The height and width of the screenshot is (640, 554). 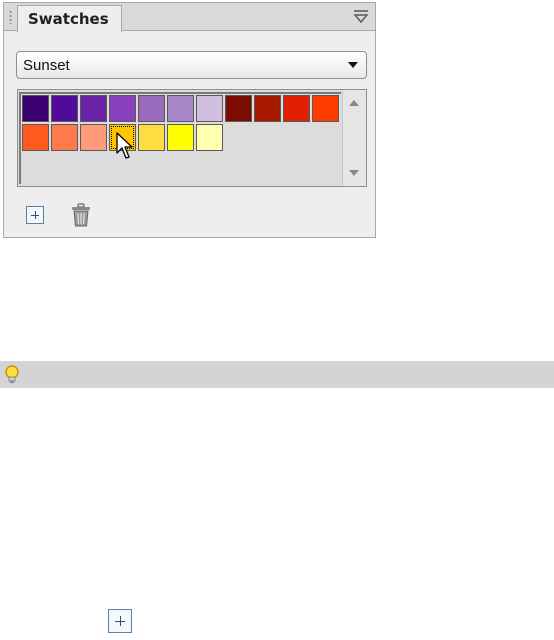 I want to click on scroll-up-icon, so click(x=354, y=103).